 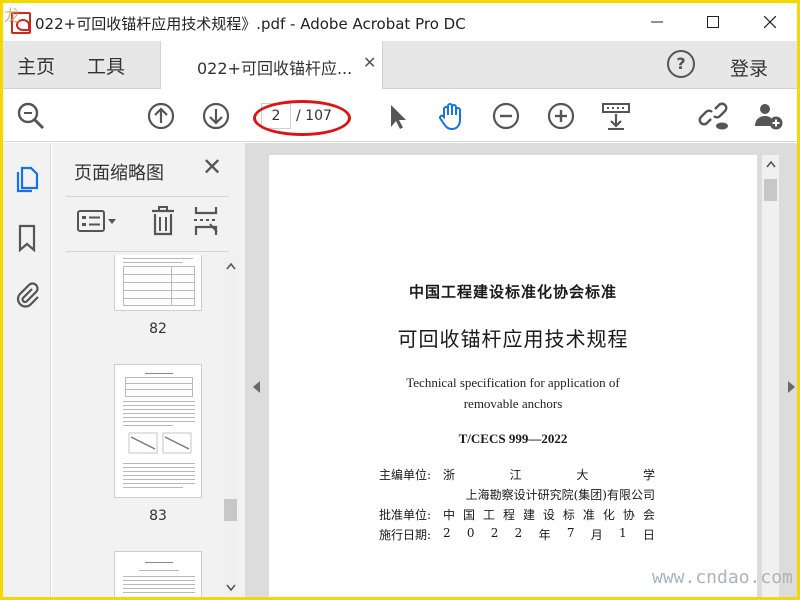 I want to click on thumbnails-icon, so click(x=27, y=180).